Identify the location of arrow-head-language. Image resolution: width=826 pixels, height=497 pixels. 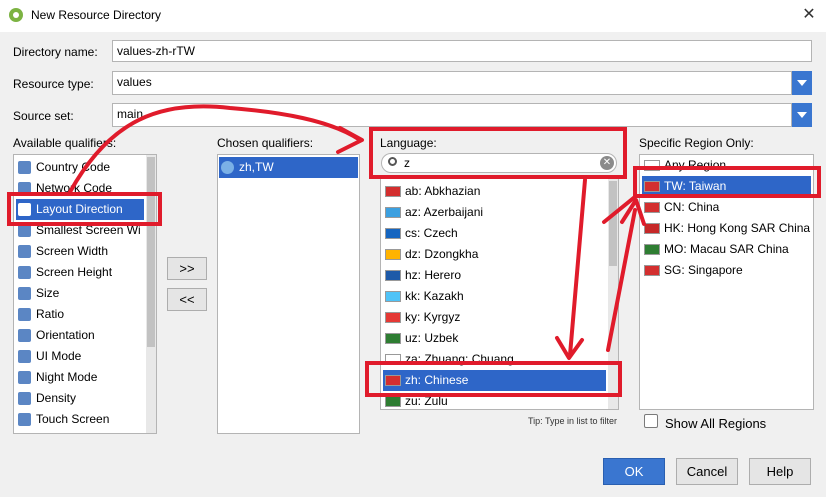
(350, 140).